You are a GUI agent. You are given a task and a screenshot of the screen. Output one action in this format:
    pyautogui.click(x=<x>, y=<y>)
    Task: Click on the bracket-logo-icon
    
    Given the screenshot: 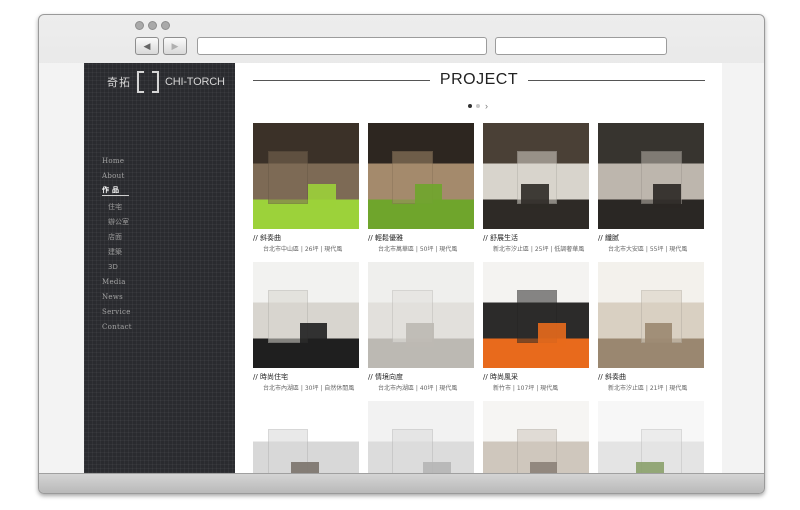 What is the action you would take?
    pyautogui.click(x=148, y=82)
    